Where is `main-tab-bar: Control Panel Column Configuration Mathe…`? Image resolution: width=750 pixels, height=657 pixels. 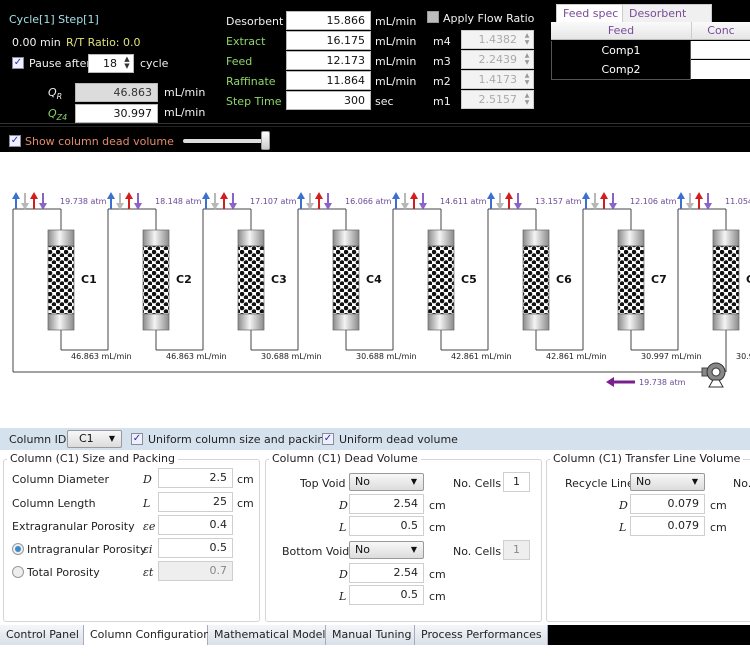
main-tab-bar: Control Panel Column Configuration Mathe… is located at coordinates (375, 635).